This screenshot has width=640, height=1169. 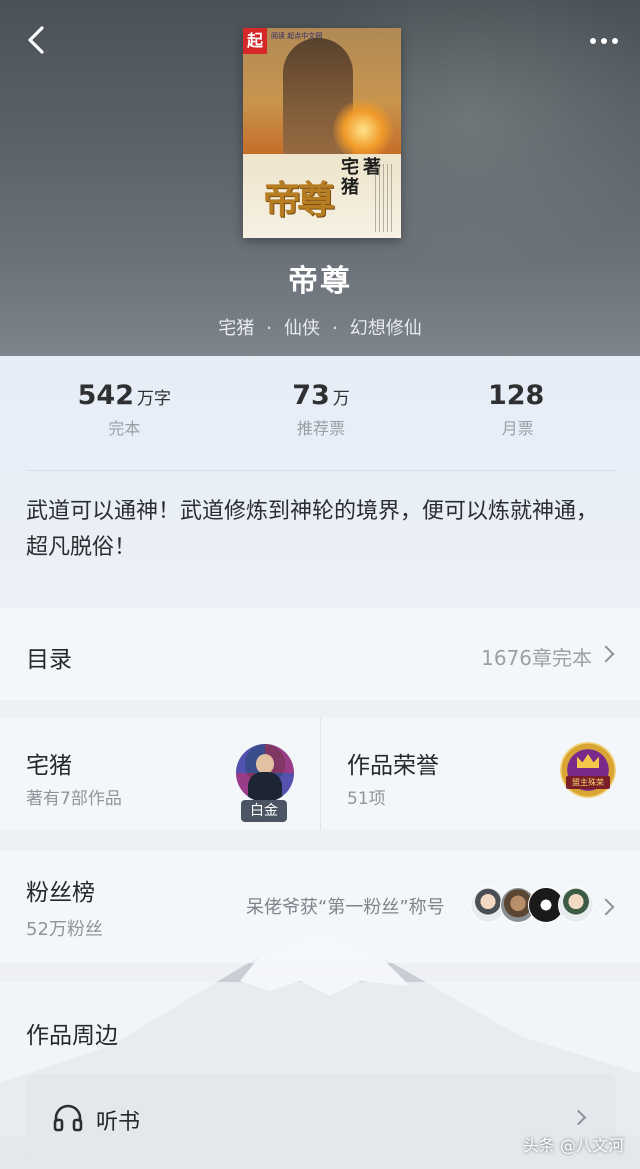 What do you see at coordinates (160, 774) in the screenshot?
I see `author-card: 宅猪 著有7部作品 白金` at bounding box center [160, 774].